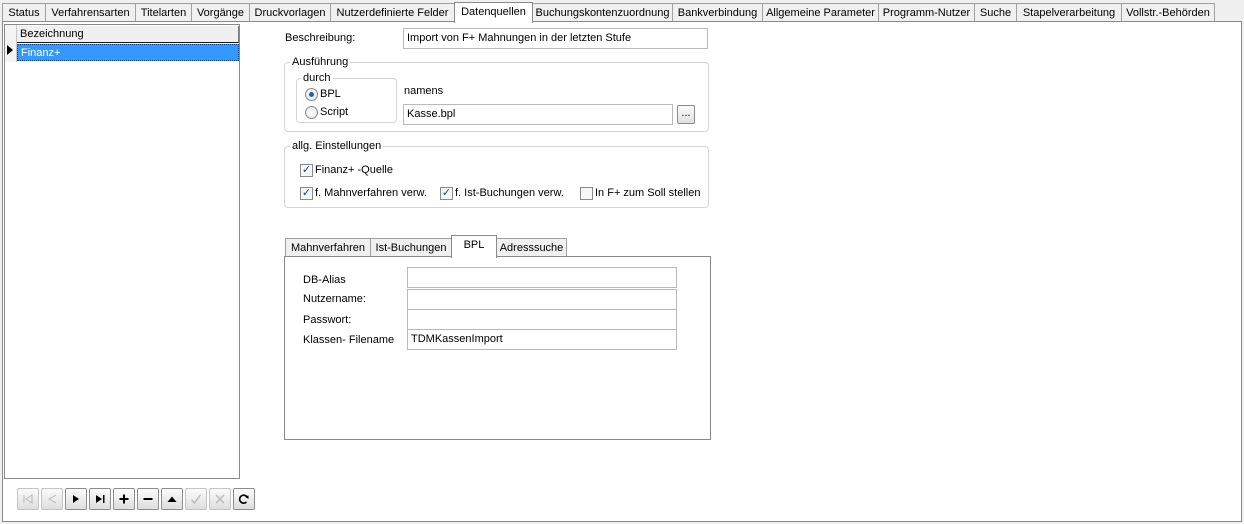 Image resolution: width=1244 pixels, height=524 pixels. What do you see at coordinates (648, 193) in the screenshot?
I see `soll-label: In F+ zum Soll stellen` at bounding box center [648, 193].